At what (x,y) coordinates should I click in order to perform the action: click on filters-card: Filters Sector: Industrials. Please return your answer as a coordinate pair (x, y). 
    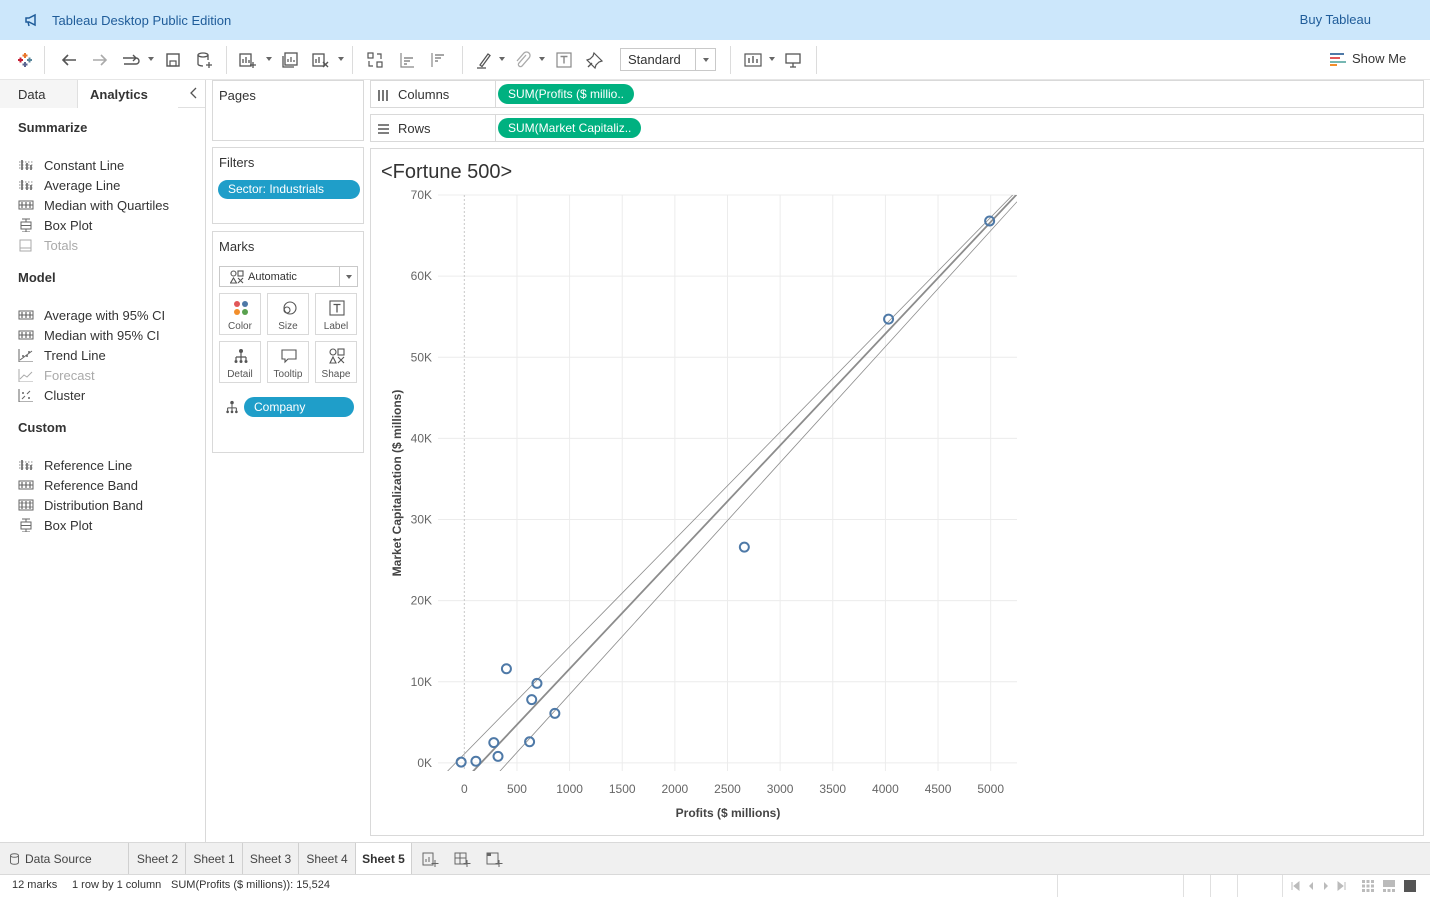
    Looking at the image, I should click on (288, 185).